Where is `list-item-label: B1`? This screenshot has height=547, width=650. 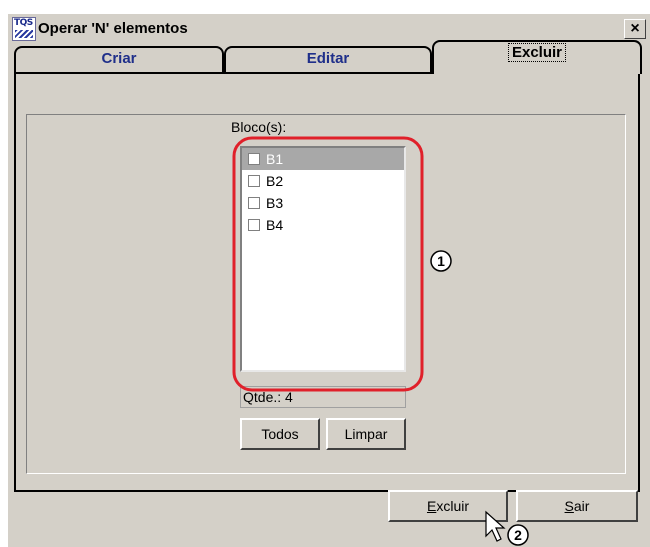
list-item-label: B1 is located at coordinates (275, 159).